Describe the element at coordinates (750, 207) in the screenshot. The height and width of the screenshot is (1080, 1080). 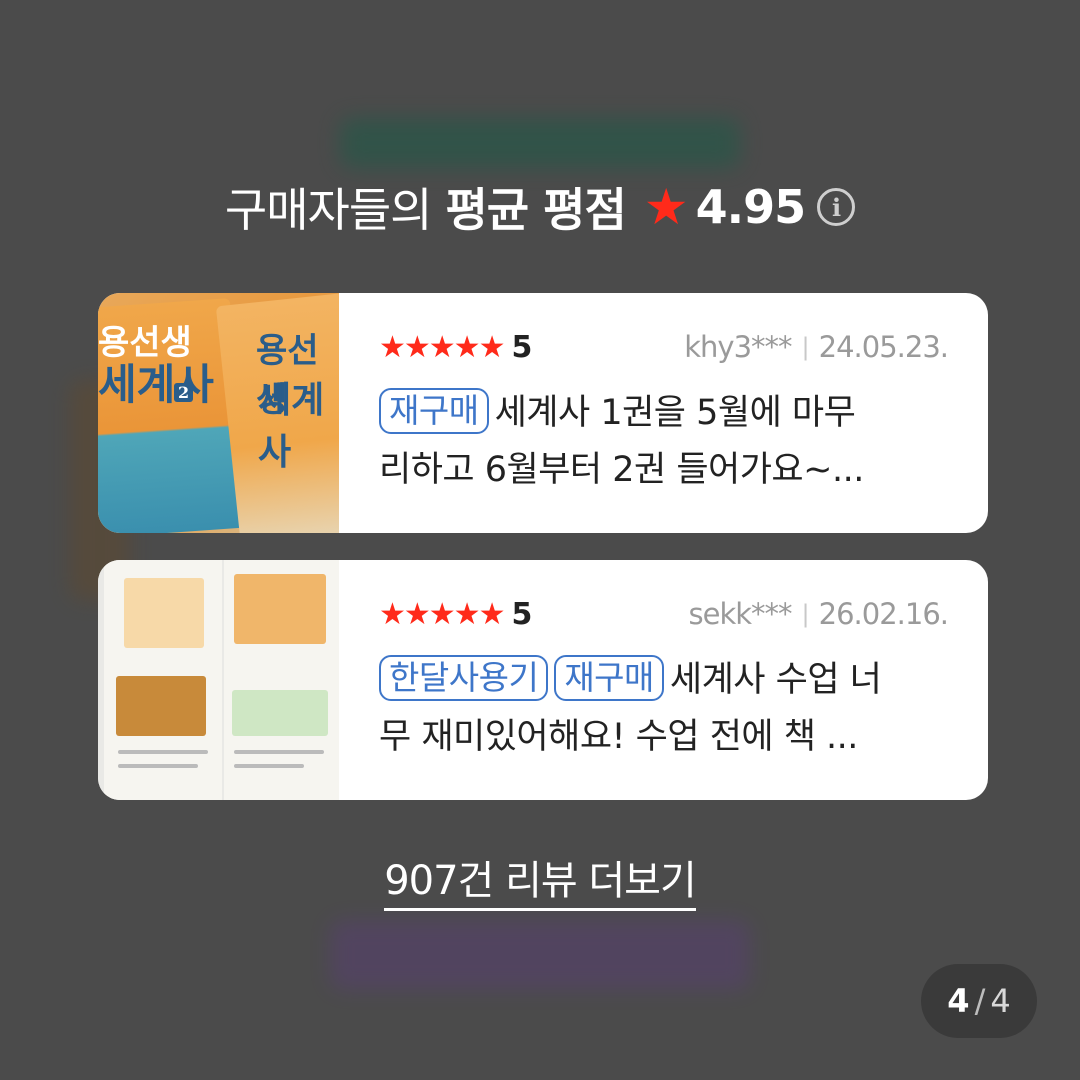
I see `average-score: 4.95` at that location.